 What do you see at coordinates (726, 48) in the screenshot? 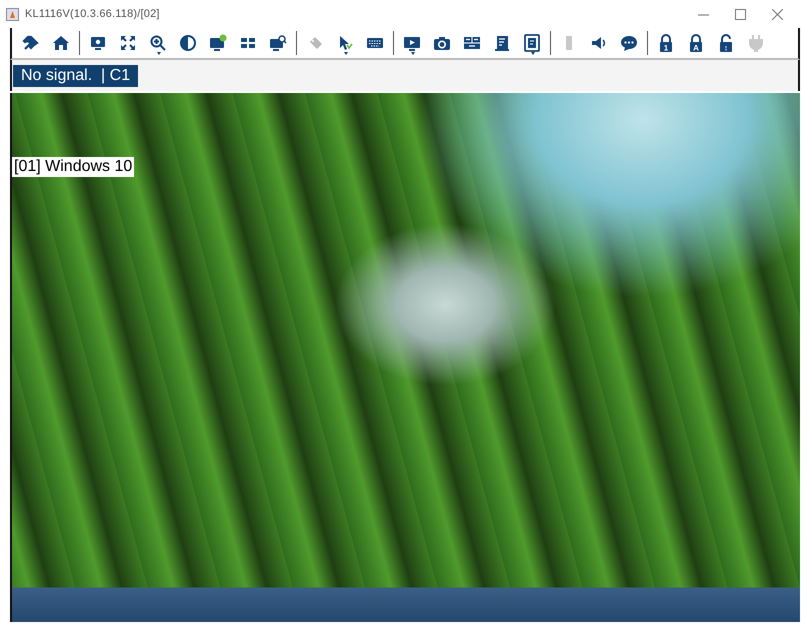
I see `lock-glyph: ↕` at bounding box center [726, 48].